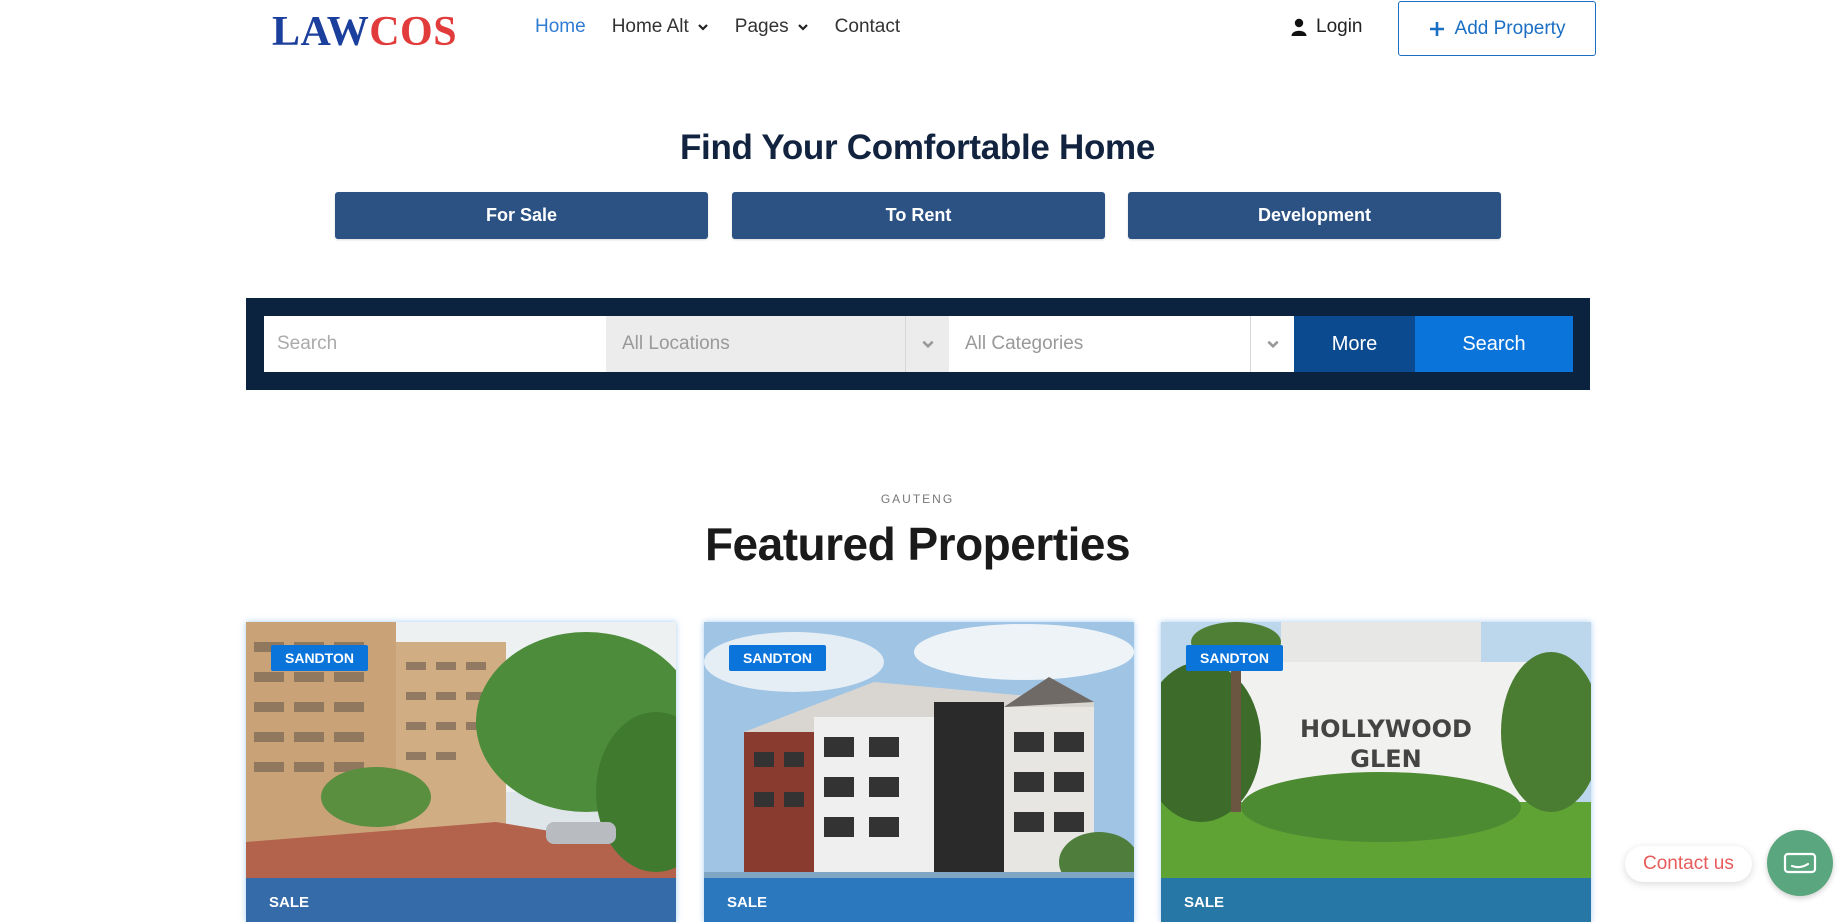 This screenshot has width=1847, height=922. I want to click on location-select-arrow, so click(927, 344).